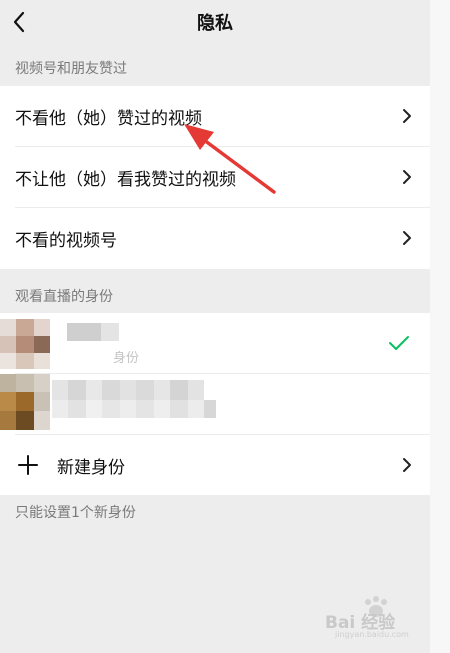 The height and width of the screenshot is (653, 450). I want to click on identity-name-blur, so click(97, 335).